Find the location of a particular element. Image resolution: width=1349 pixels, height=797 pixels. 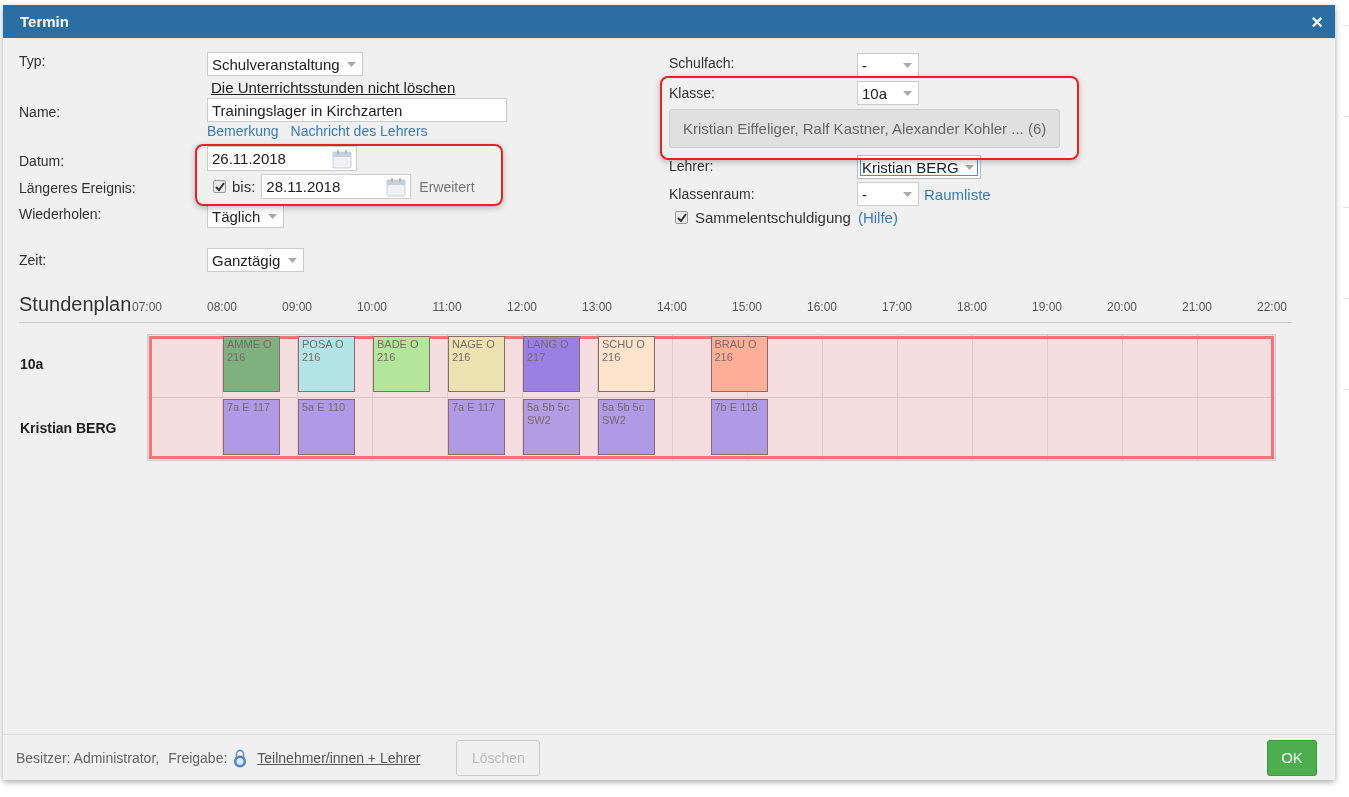

lesson-block: NAGE O 216 is located at coordinates (476, 364).